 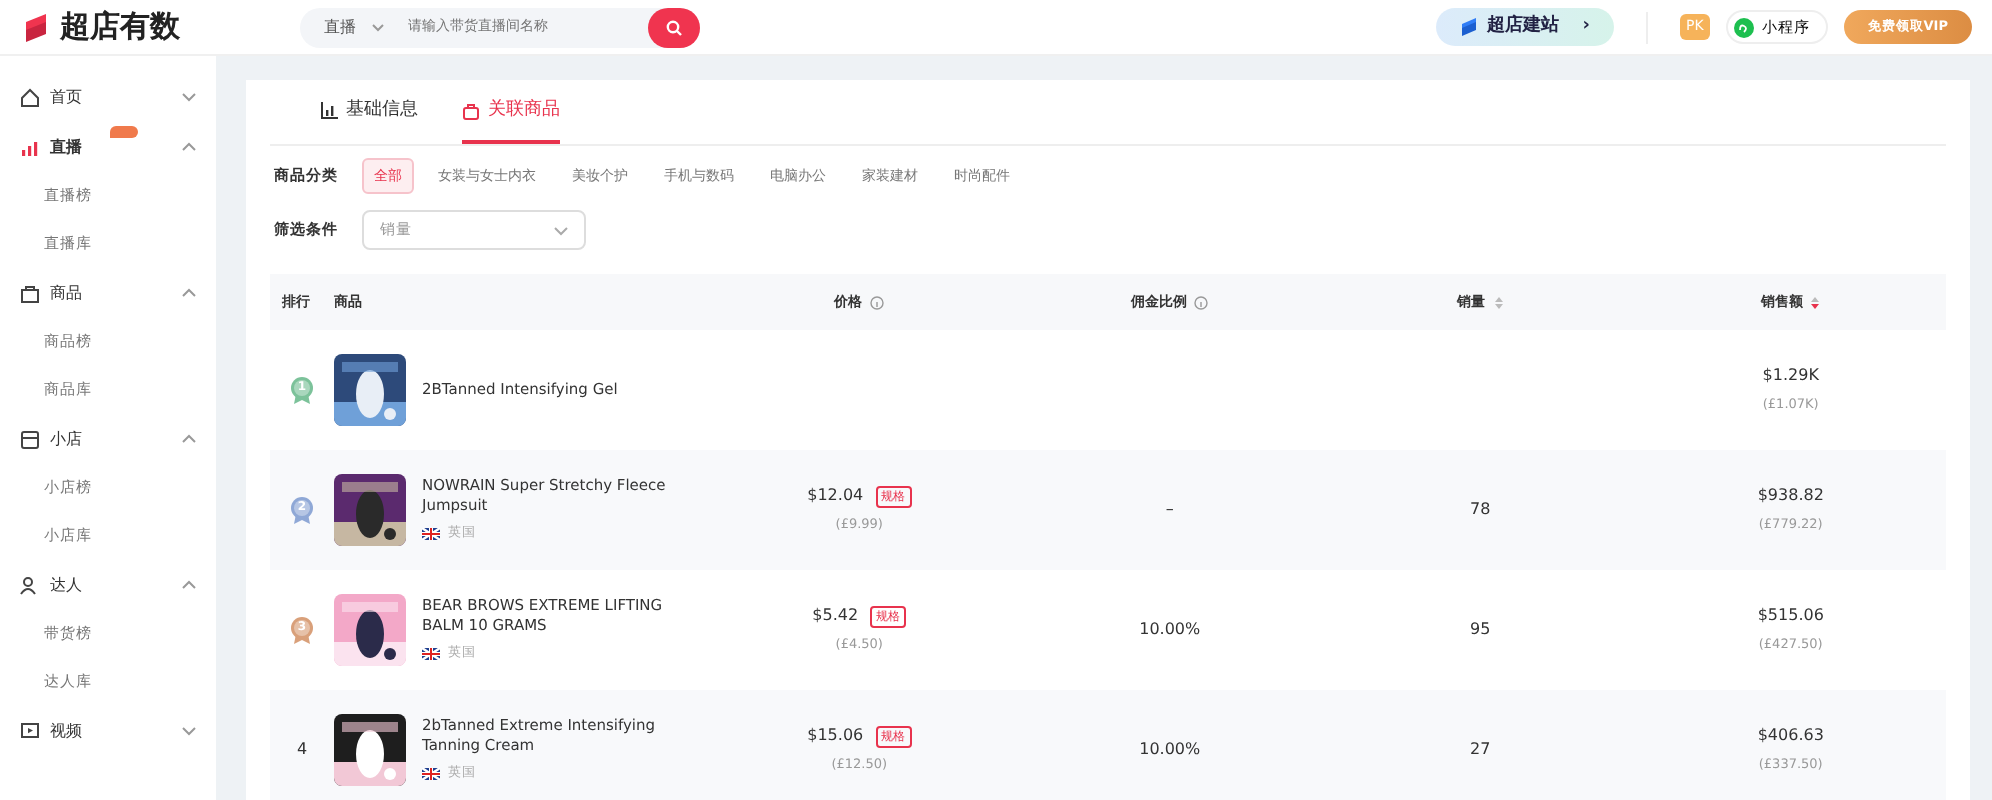 What do you see at coordinates (108, 731) in the screenshot?
I see `sidebar-item: 视频` at bounding box center [108, 731].